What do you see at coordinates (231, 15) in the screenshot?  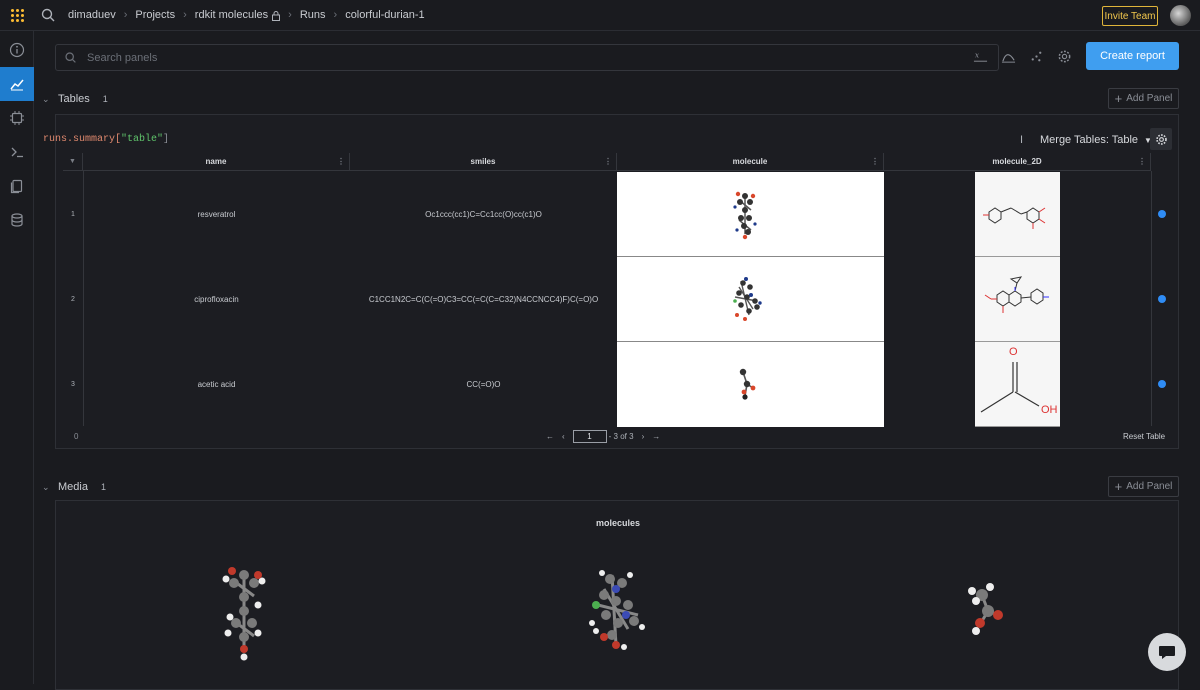 I see `breadcrumb-project: rdkit molecules` at bounding box center [231, 15].